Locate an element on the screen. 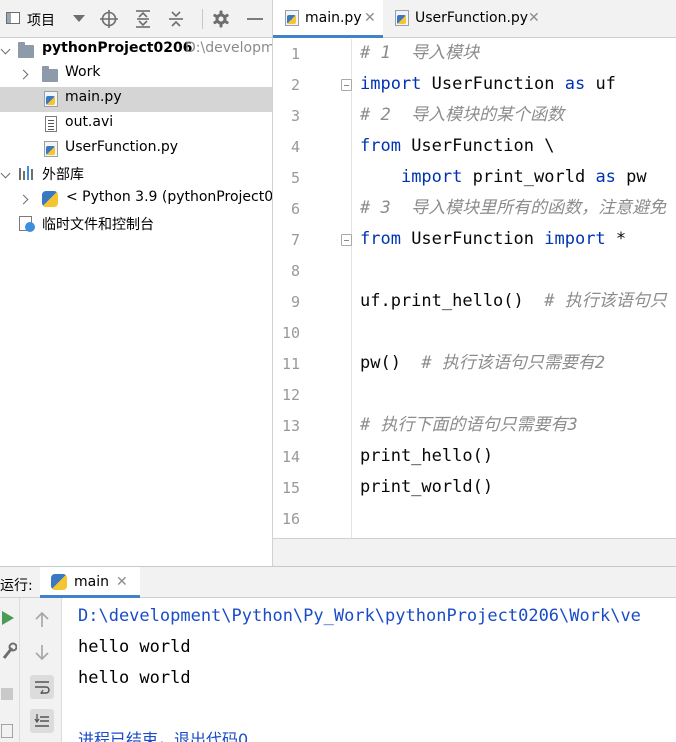 This screenshot has width=676, height=742. line-number: 9 is located at coordinates (295, 302).